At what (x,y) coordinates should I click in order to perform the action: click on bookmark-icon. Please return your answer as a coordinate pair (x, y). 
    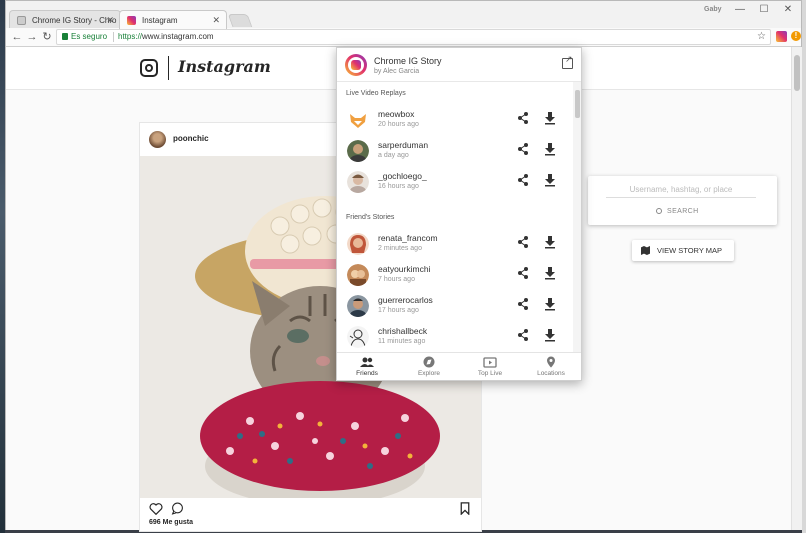
    Looking at the image, I should click on (465, 508).